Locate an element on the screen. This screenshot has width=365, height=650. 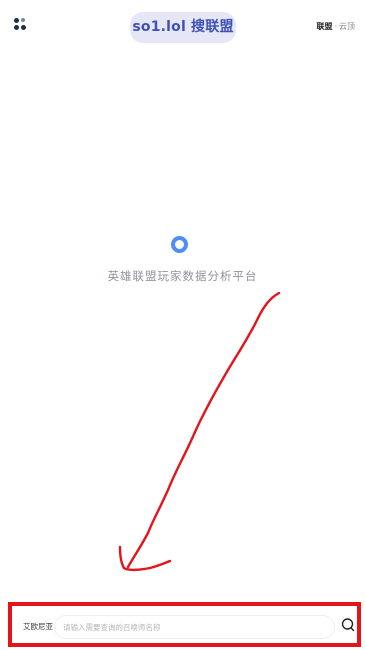
app-header: so1.lol 搜联盟 联盟 · 云顶 is located at coordinates (182, 28).